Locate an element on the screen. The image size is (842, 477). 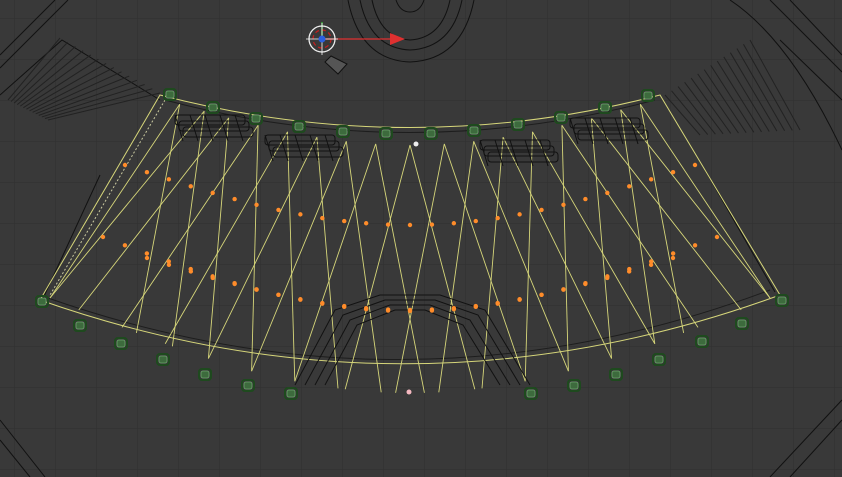
cursor-3d-icon is located at coordinates (416, 144).